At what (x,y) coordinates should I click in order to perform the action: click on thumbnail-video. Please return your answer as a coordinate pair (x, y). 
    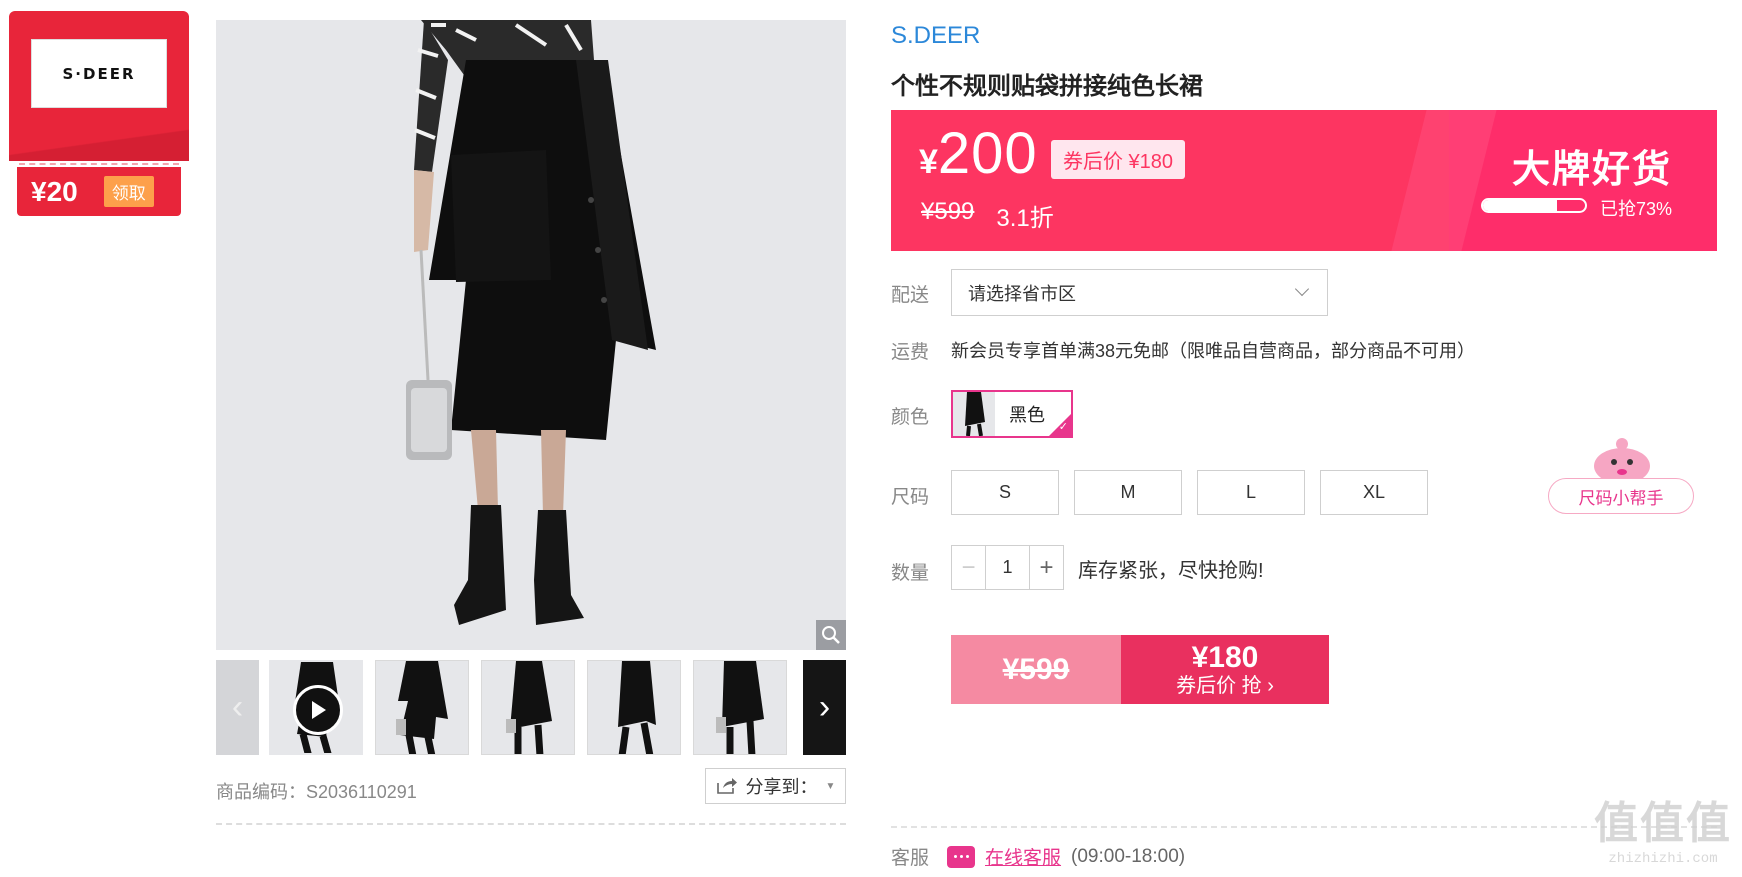
    Looking at the image, I should click on (316, 707).